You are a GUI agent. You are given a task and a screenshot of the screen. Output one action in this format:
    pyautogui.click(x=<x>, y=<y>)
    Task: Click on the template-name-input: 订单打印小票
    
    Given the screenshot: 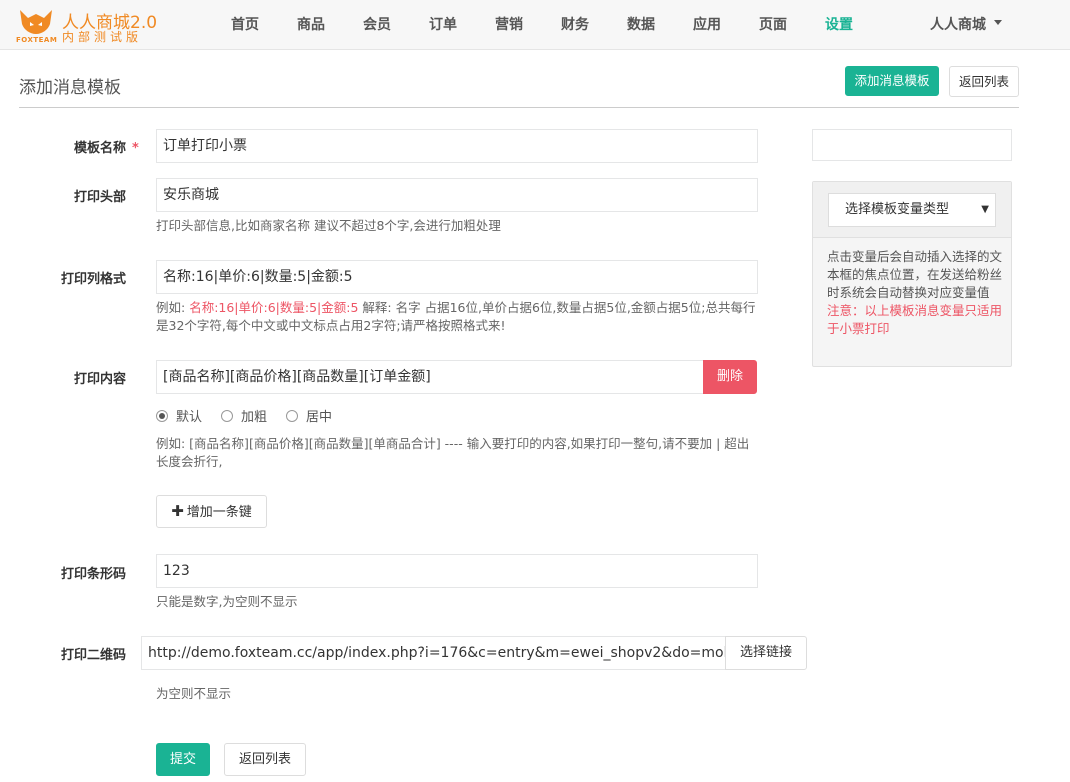 What is the action you would take?
    pyautogui.click(x=457, y=146)
    